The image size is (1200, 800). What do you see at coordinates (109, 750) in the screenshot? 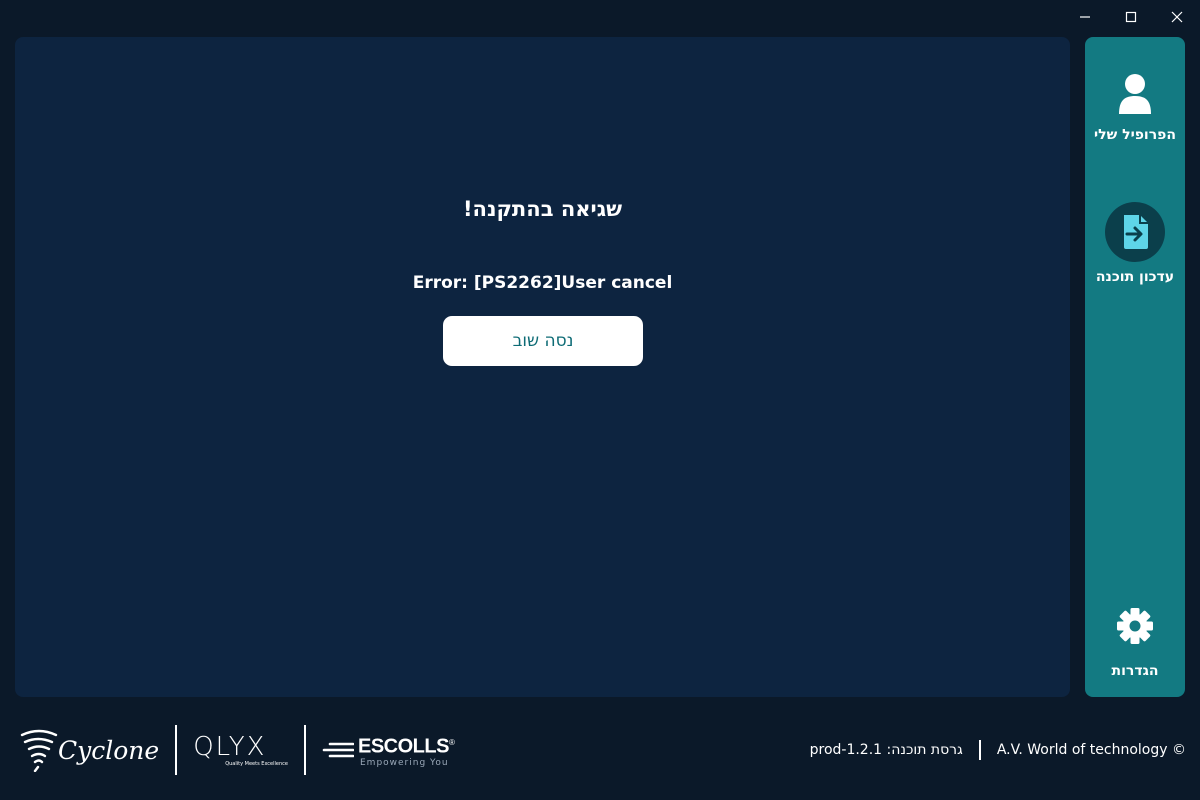
I see `cyclone-logo-text: Cyclone` at bounding box center [109, 750].